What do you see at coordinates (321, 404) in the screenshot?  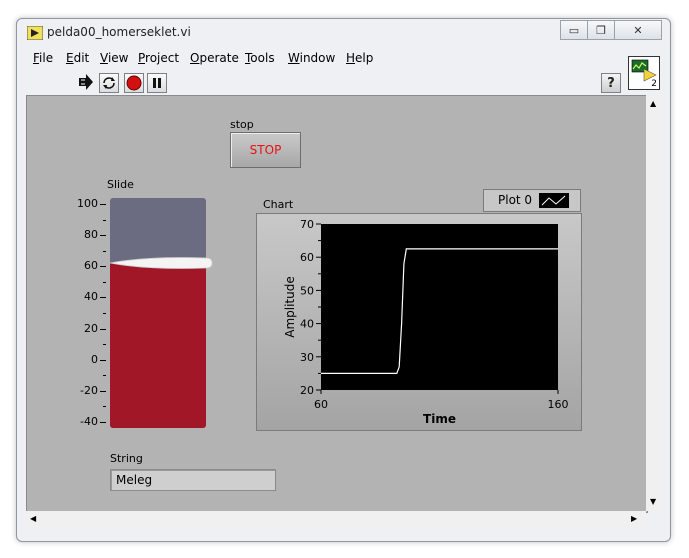 I see `x-tick-label: 60` at bounding box center [321, 404].